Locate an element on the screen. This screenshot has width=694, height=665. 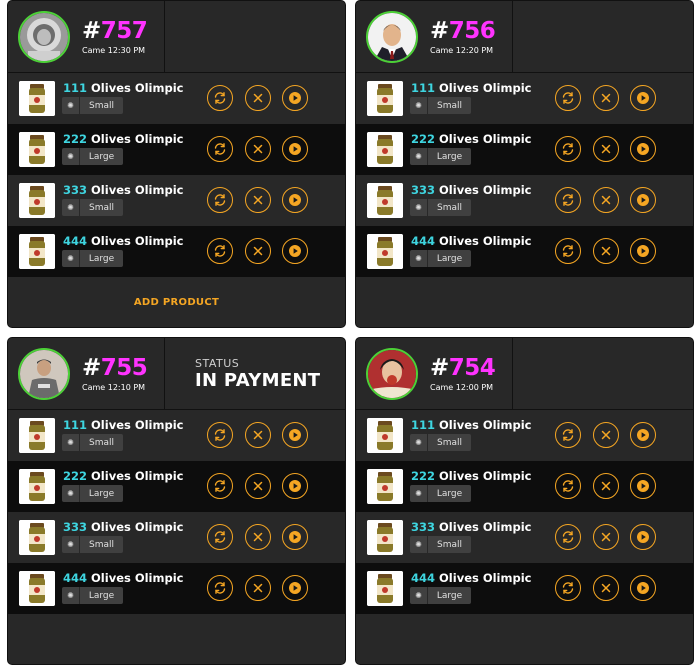
add-product-button: ADD PRODUCT is located at coordinates (176, 302).